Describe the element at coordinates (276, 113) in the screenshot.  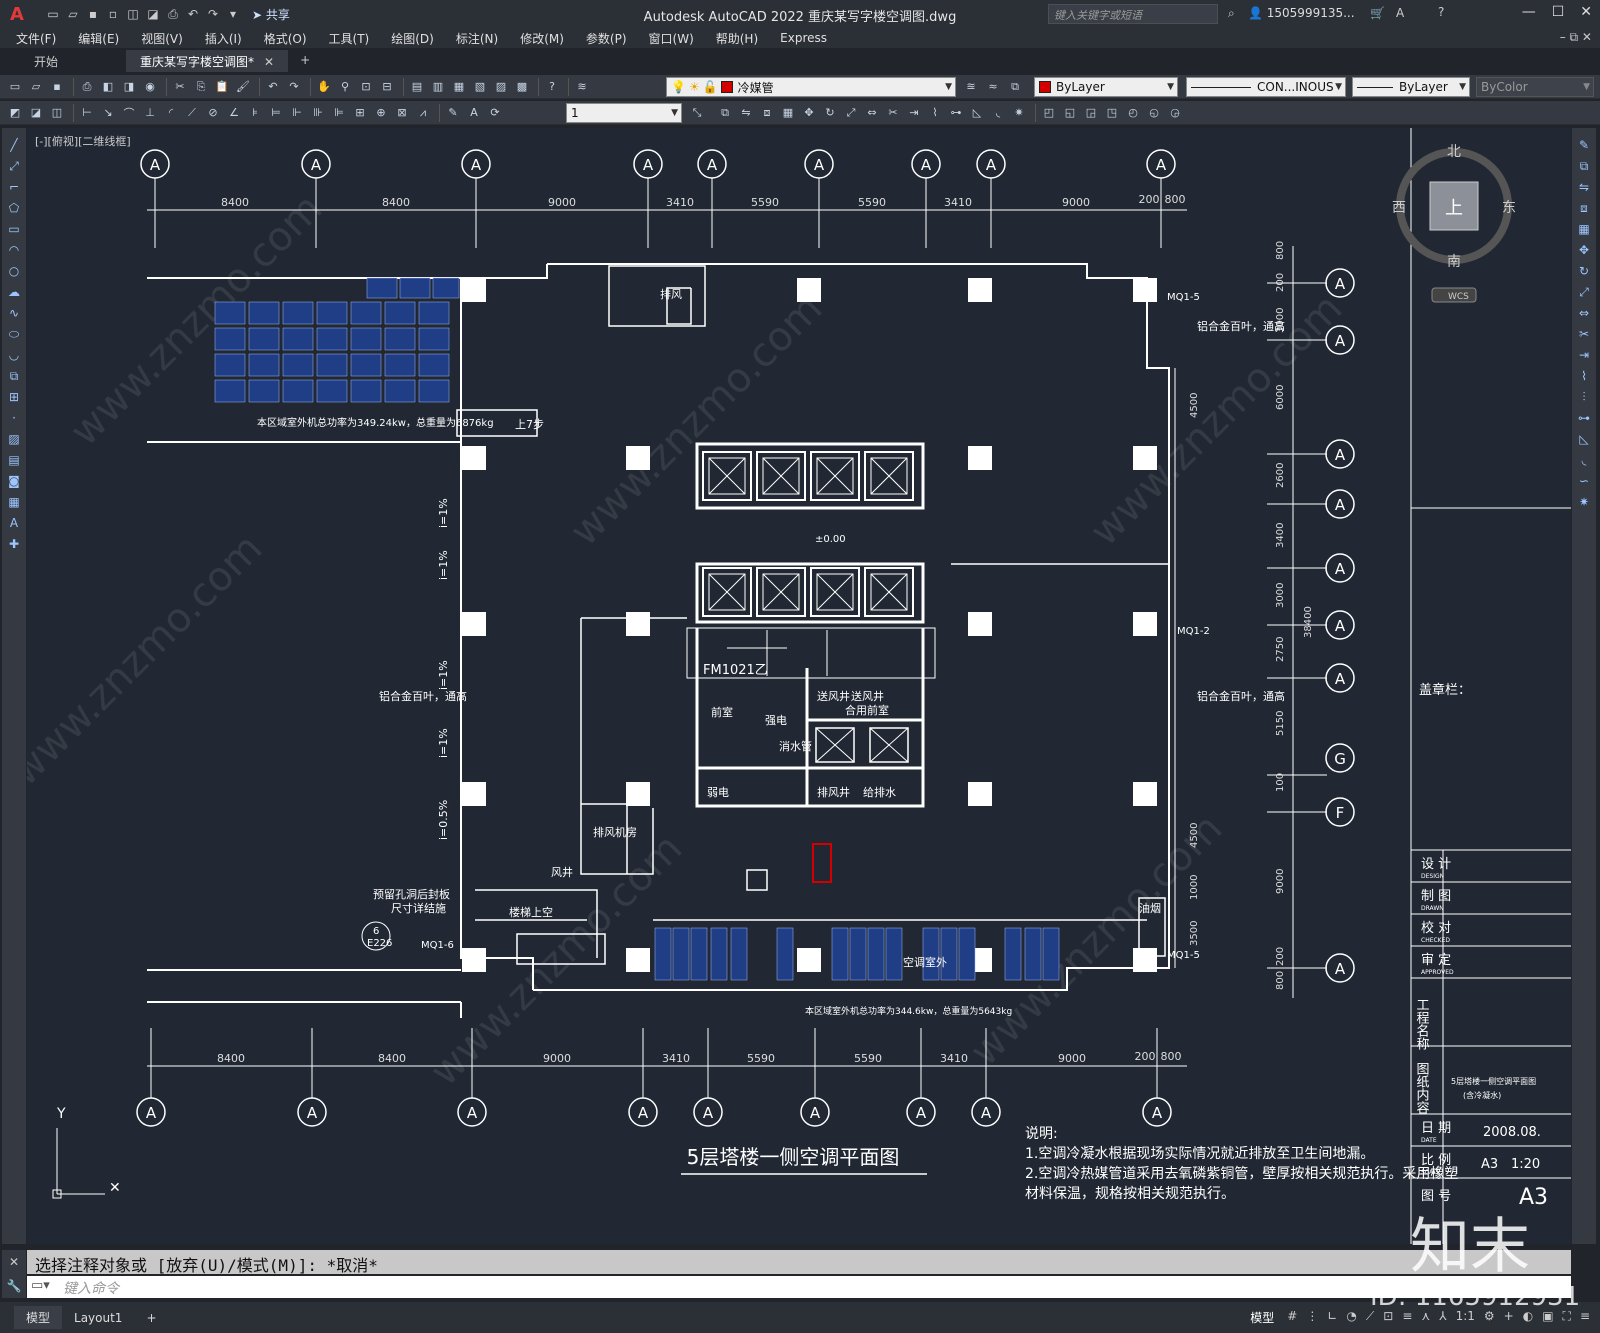
I see `dim-baseline-icon: ⊨` at that location.